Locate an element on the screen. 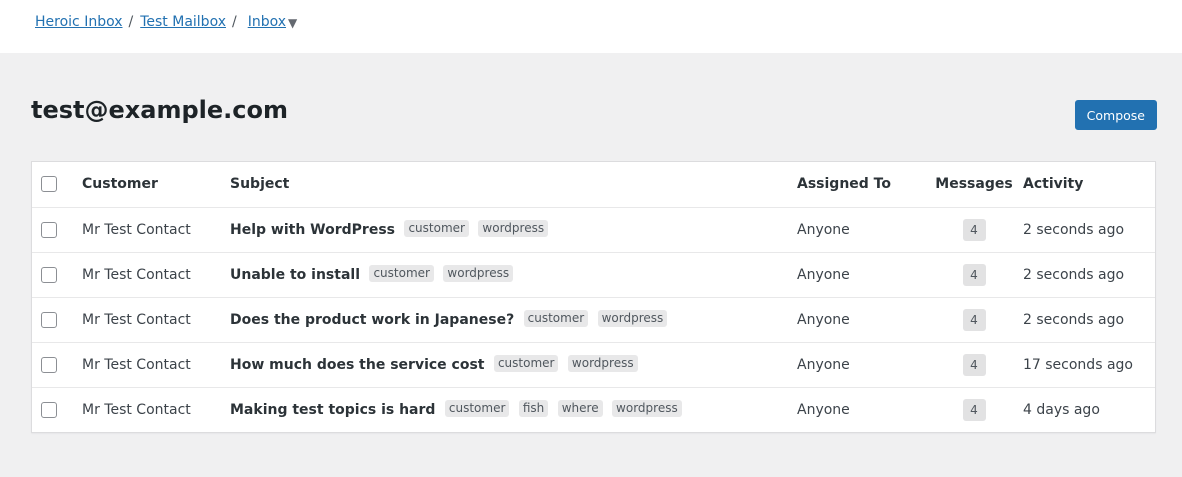  subject-link: How much does the service cost is located at coordinates (357, 365).